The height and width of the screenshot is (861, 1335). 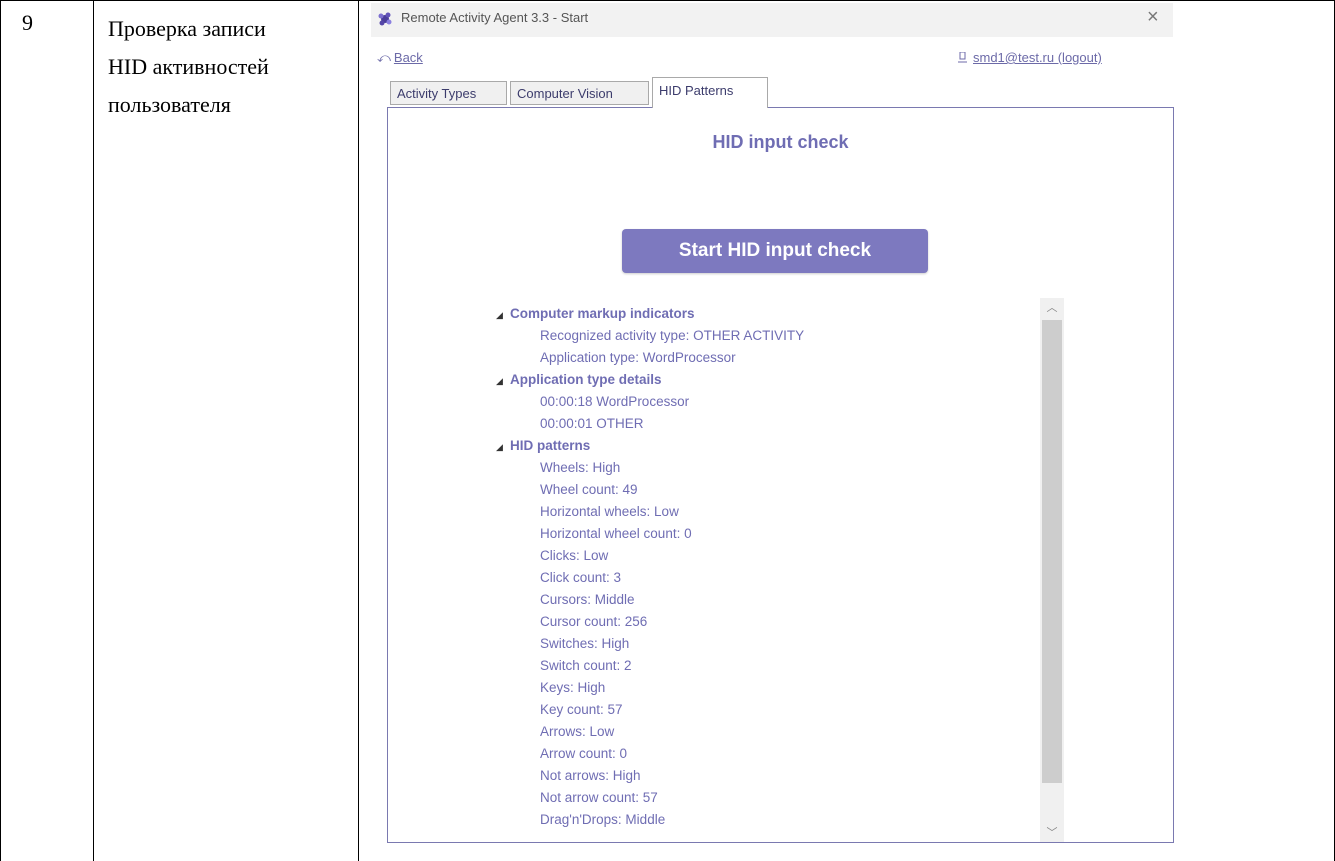 What do you see at coordinates (1037, 57) in the screenshot?
I see `user-label: smd1@test.ru (logout)` at bounding box center [1037, 57].